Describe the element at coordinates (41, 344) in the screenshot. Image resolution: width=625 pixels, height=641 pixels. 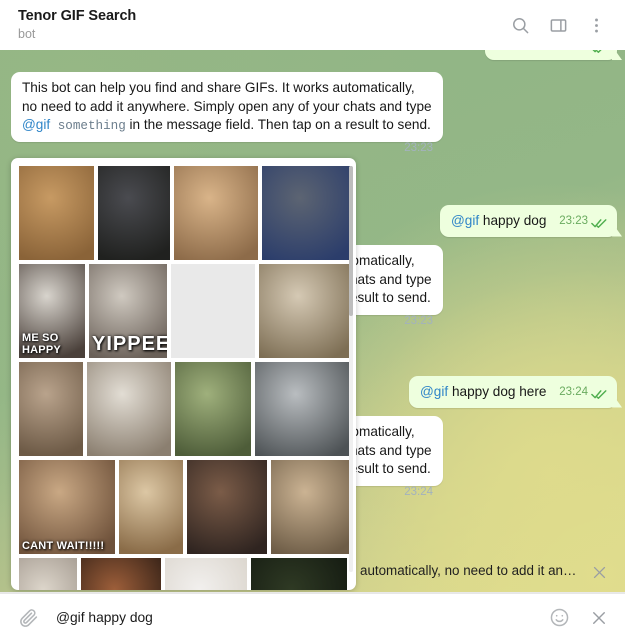
I see `gif-result-caption: ME SO HAPPY` at that location.